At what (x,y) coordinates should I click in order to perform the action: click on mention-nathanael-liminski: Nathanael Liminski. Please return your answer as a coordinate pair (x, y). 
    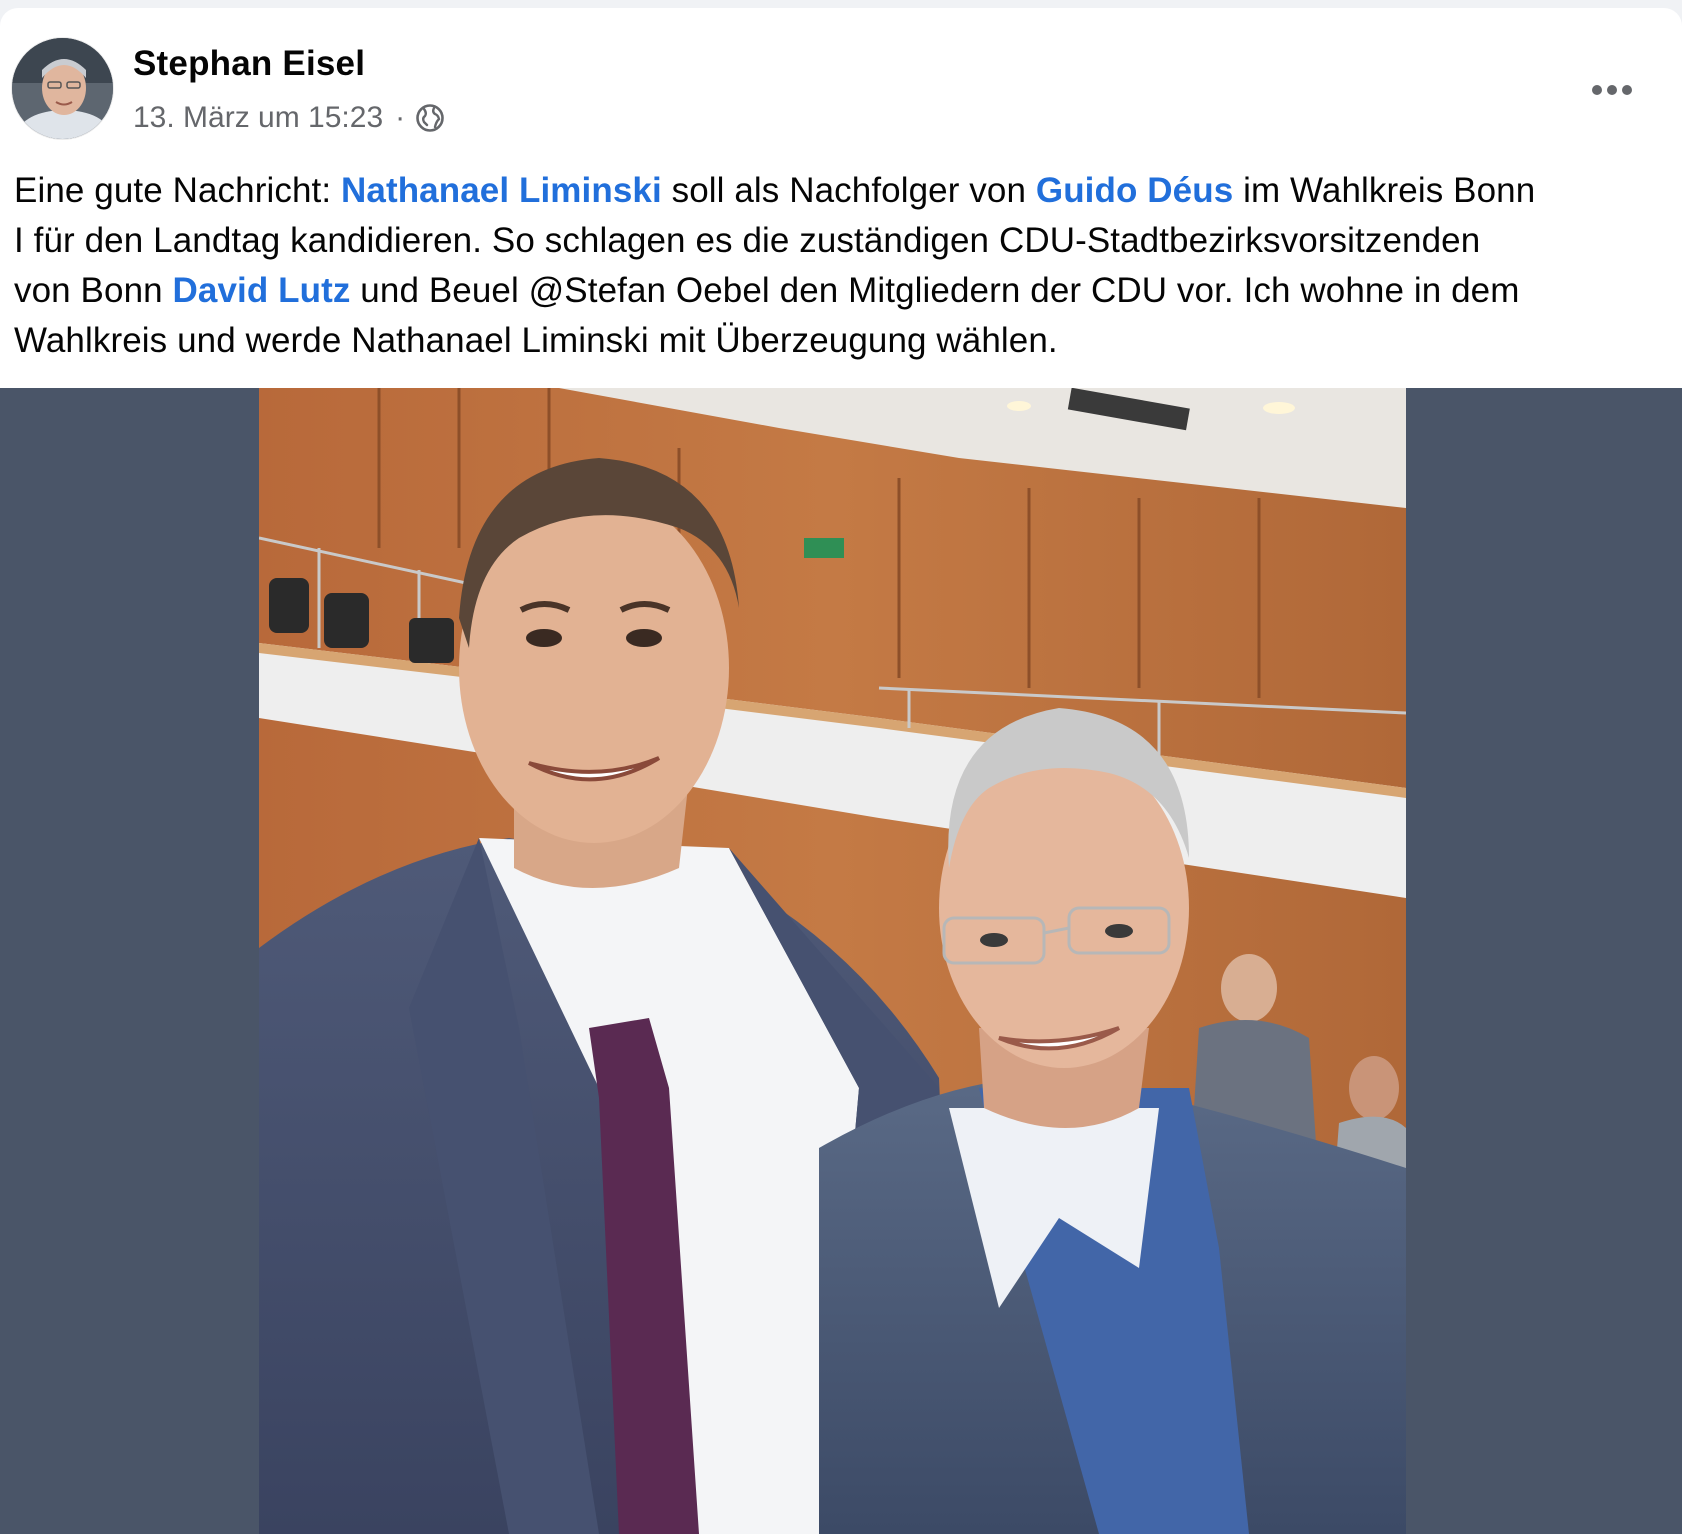
    Looking at the image, I should click on (501, 190).